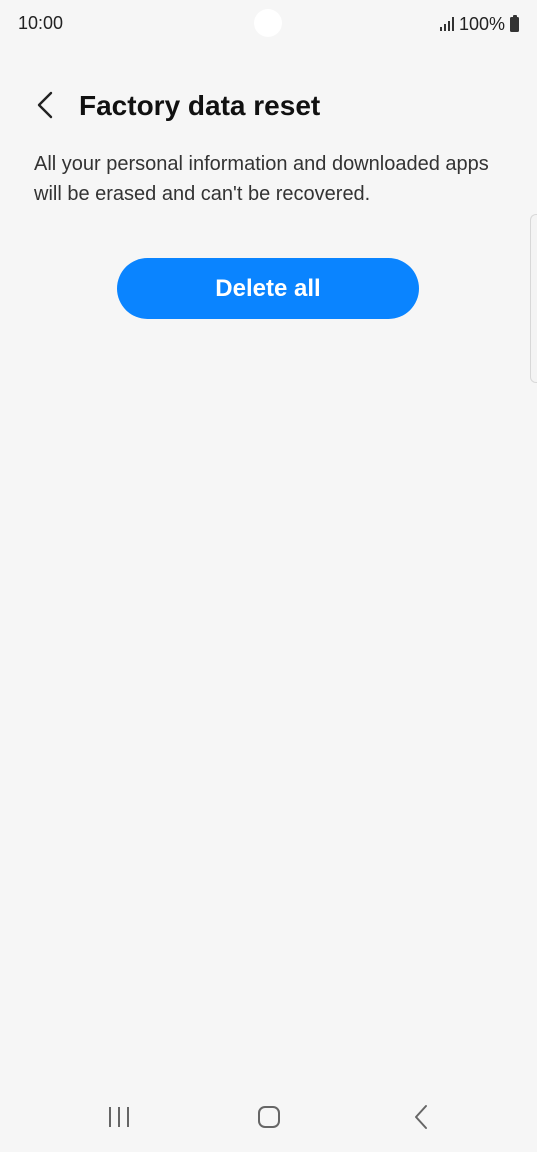 The width and height of the screenshot is (537, 1152). Describe the element at coordinates (41, 23) in the screenshot. I see `status-time: 10:00` at that location.